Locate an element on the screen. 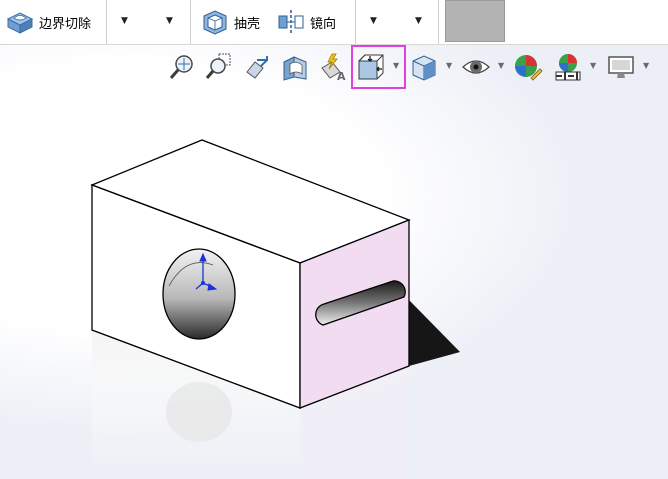  reflection-hole is located at coordinates (199, 412).